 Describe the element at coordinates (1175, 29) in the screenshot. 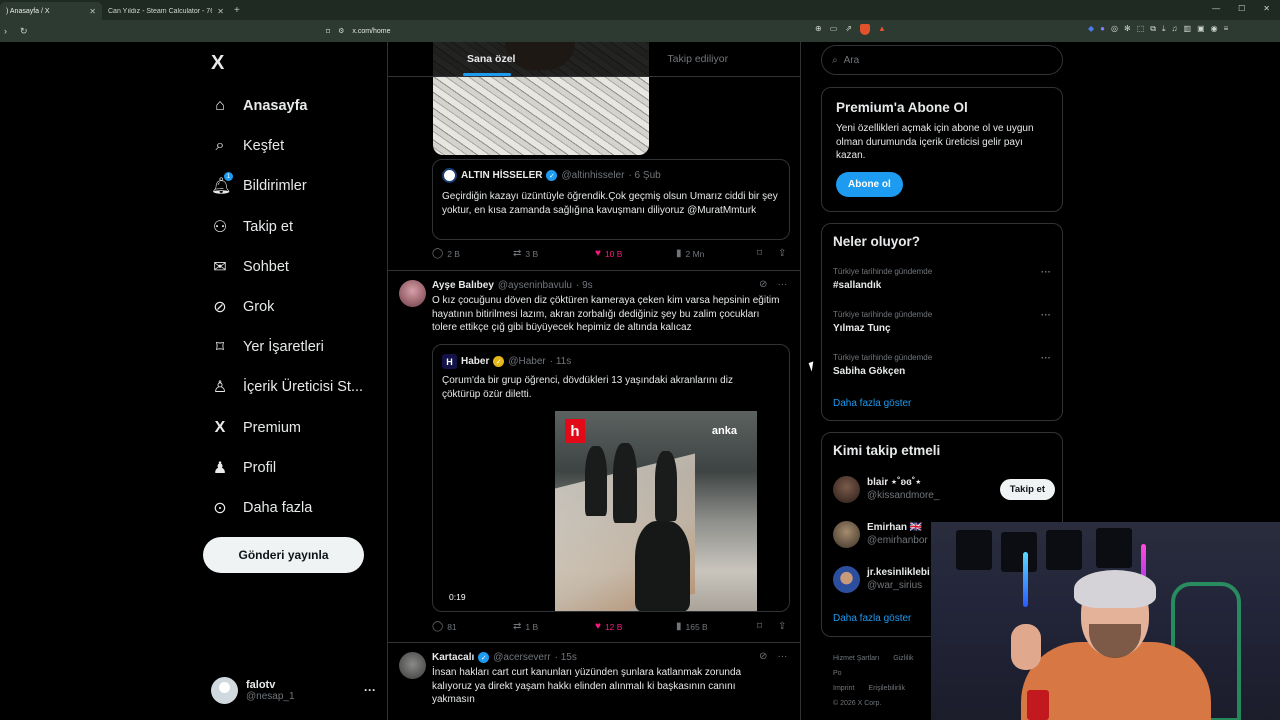

I see `media-icon: ♫` at that location.